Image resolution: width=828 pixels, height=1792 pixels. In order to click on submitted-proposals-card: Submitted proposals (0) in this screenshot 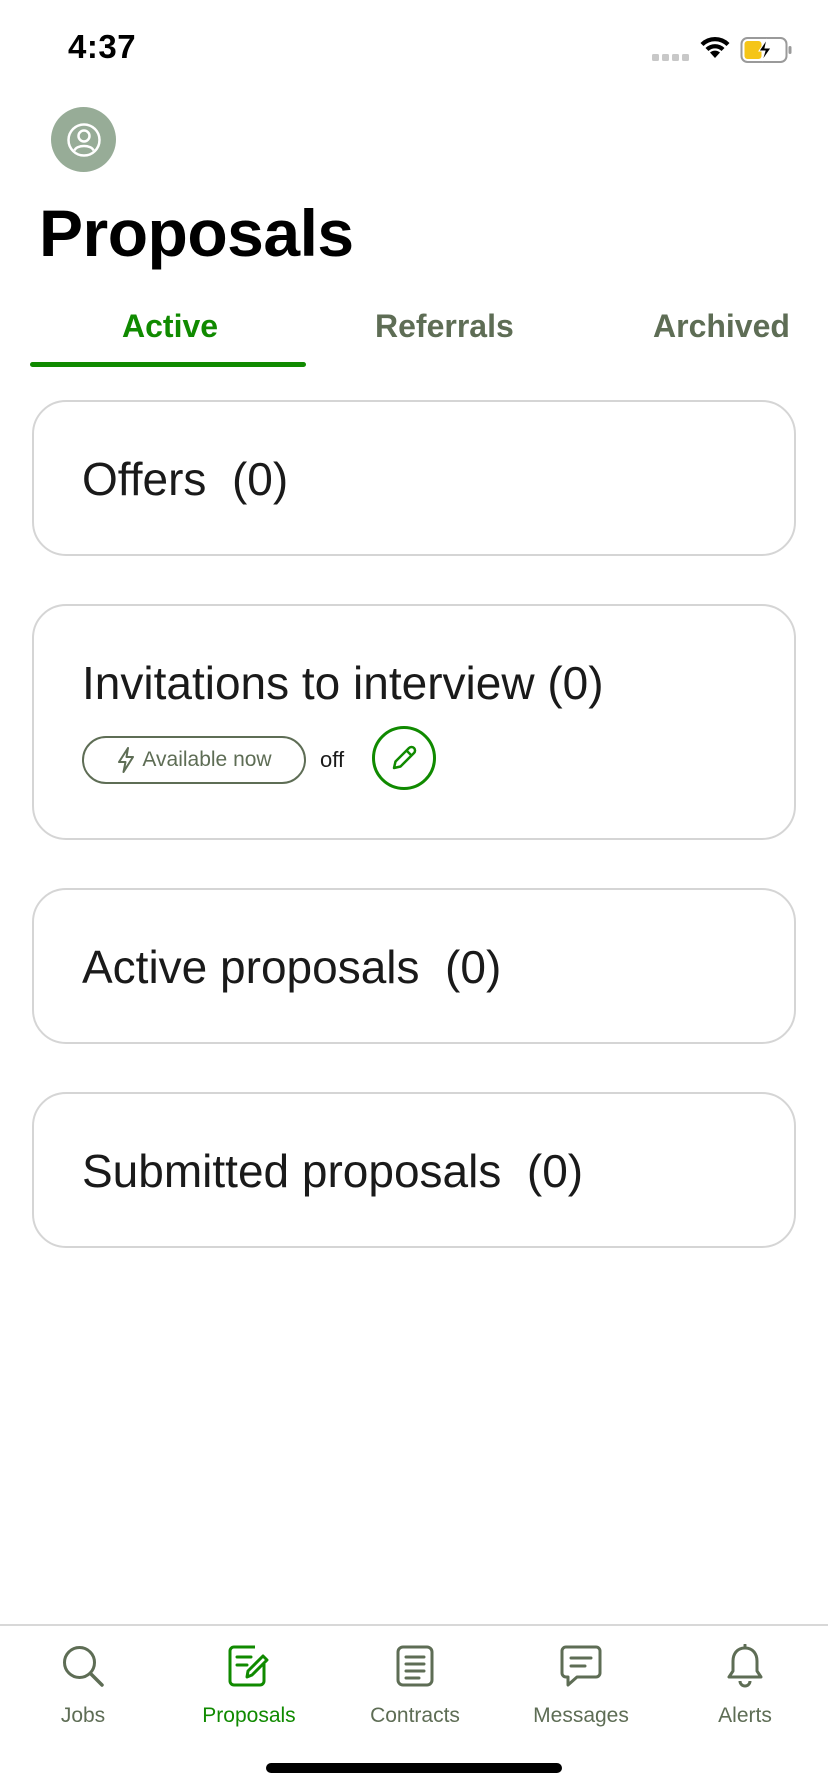, I will do `click(414, 1170)`.